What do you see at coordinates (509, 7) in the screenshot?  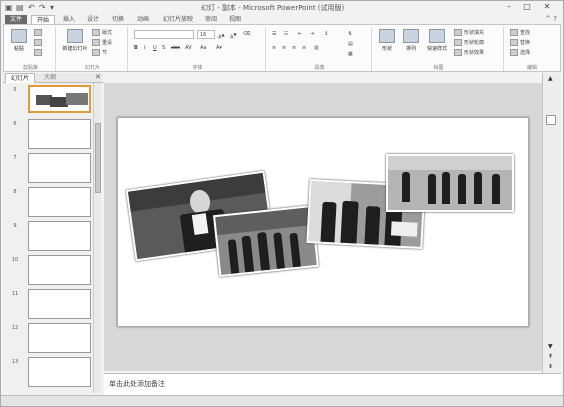 I see `minimize-button: –` at bounding box center [509, 7].